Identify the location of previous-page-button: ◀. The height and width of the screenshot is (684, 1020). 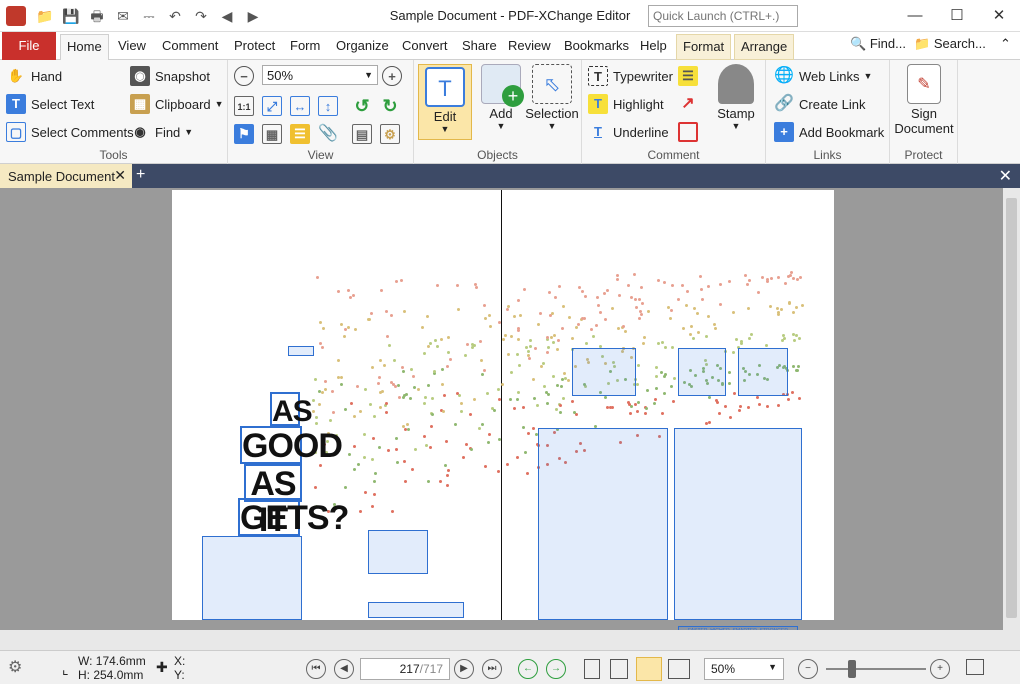
(344, 669).